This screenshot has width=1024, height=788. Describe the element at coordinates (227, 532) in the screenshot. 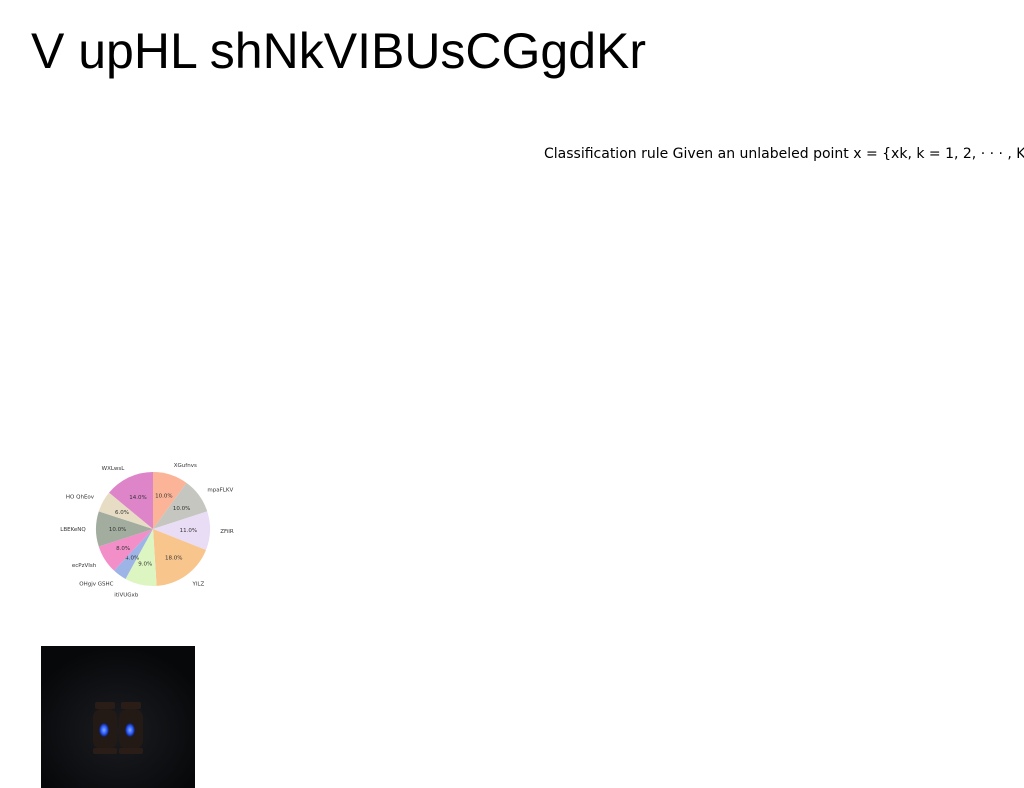

I see `pie-category-label: ZFiIR` at that location.